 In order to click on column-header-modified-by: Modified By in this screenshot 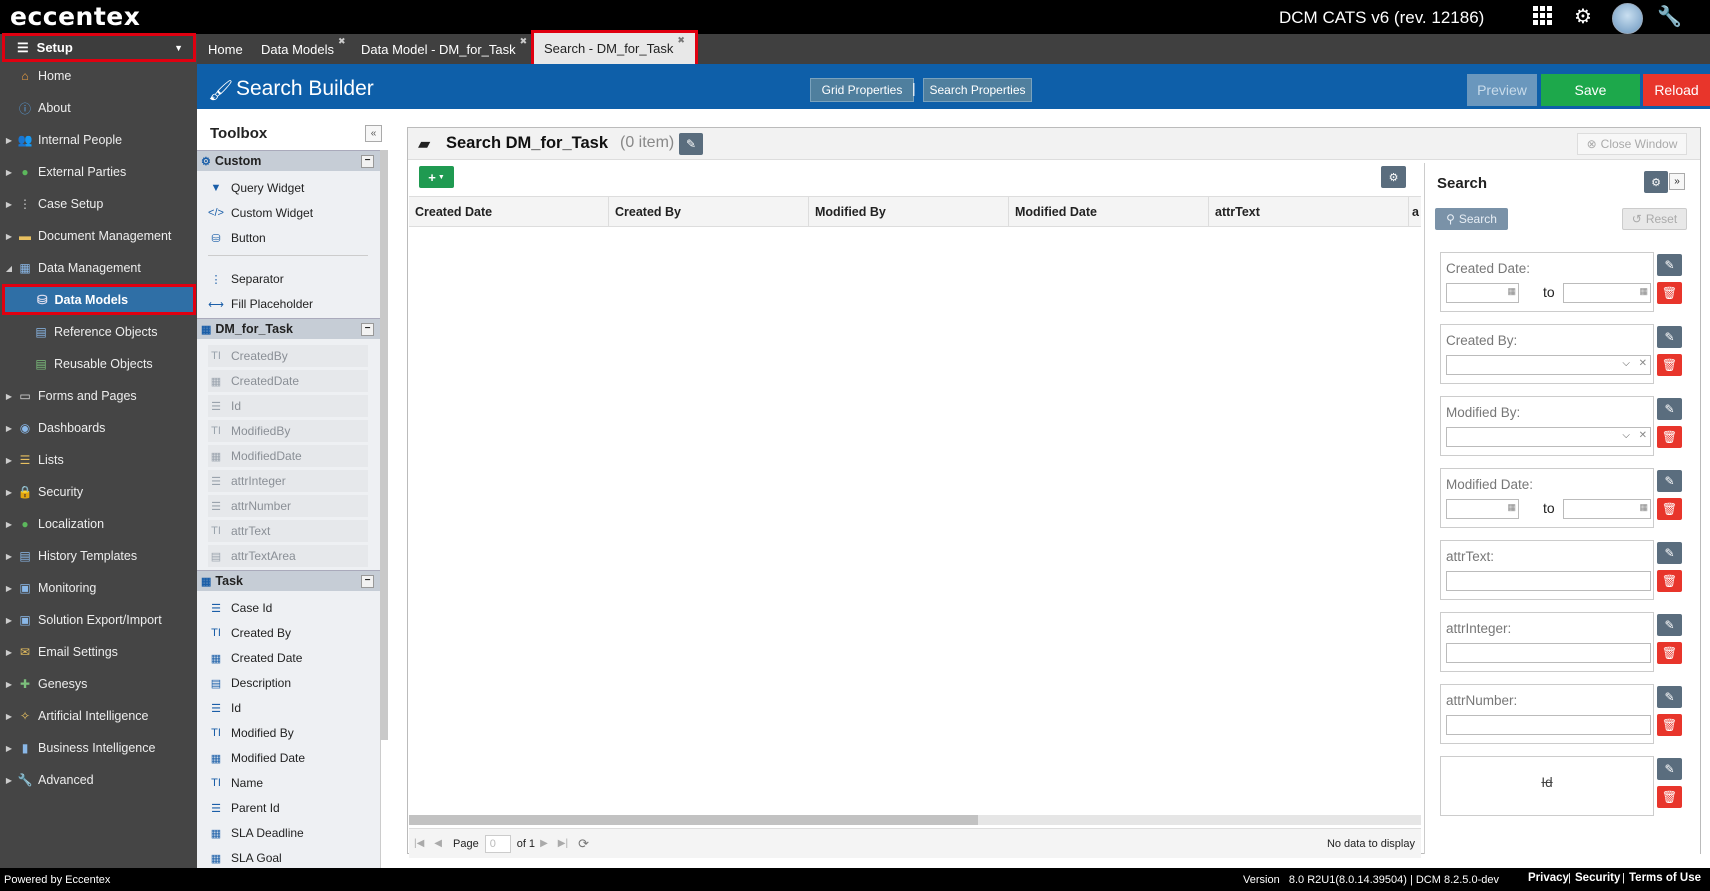, I will do `click(909, 211)`.